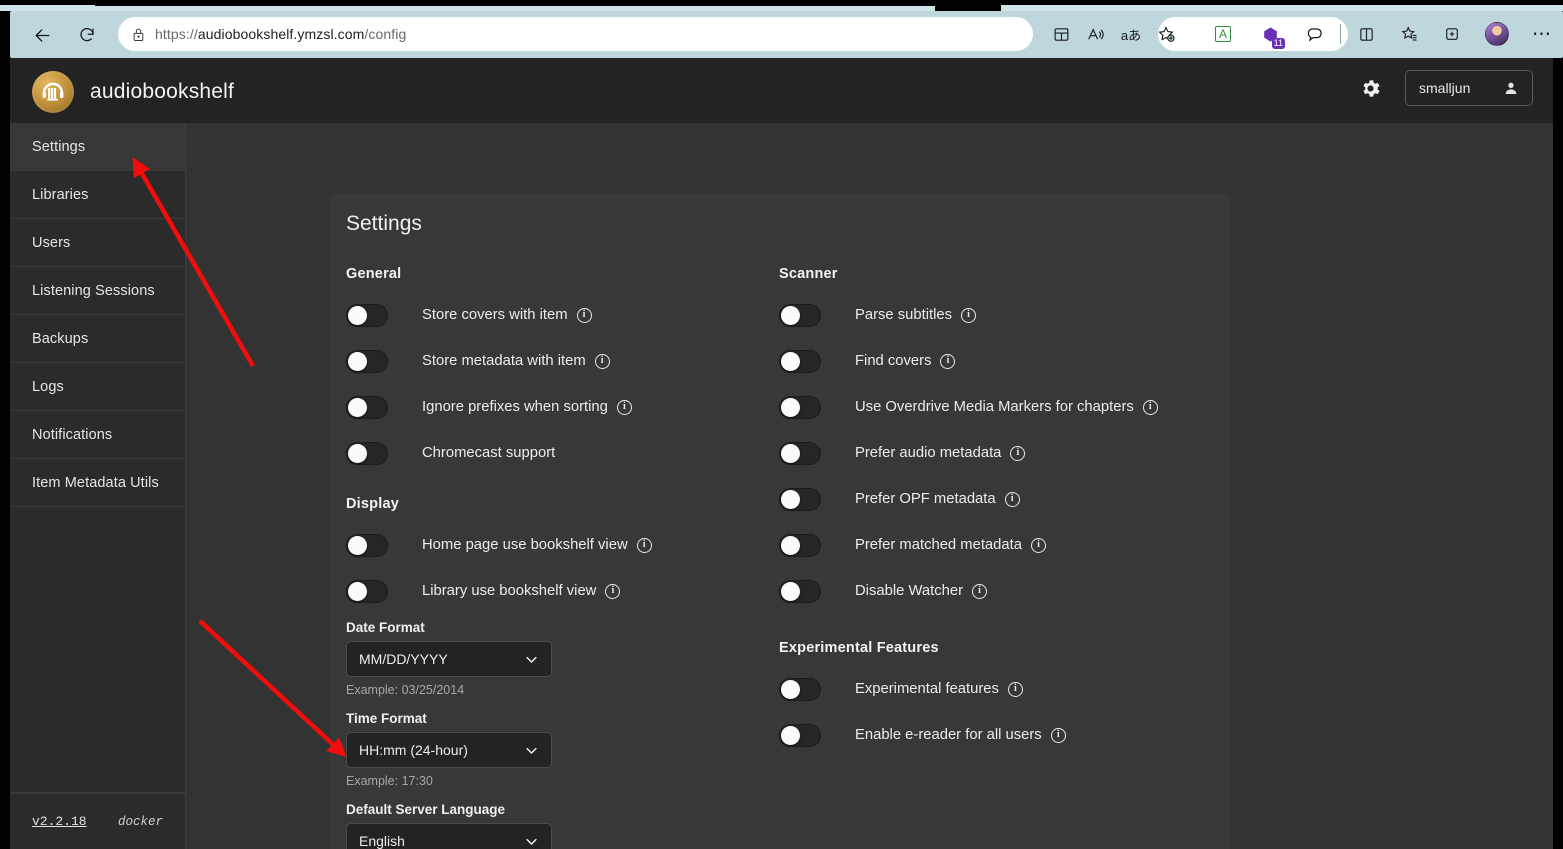  Describe the element at coordinates (800, 545) in the screenshot. I see `toggle-prefer-matched-metadata` at that location.